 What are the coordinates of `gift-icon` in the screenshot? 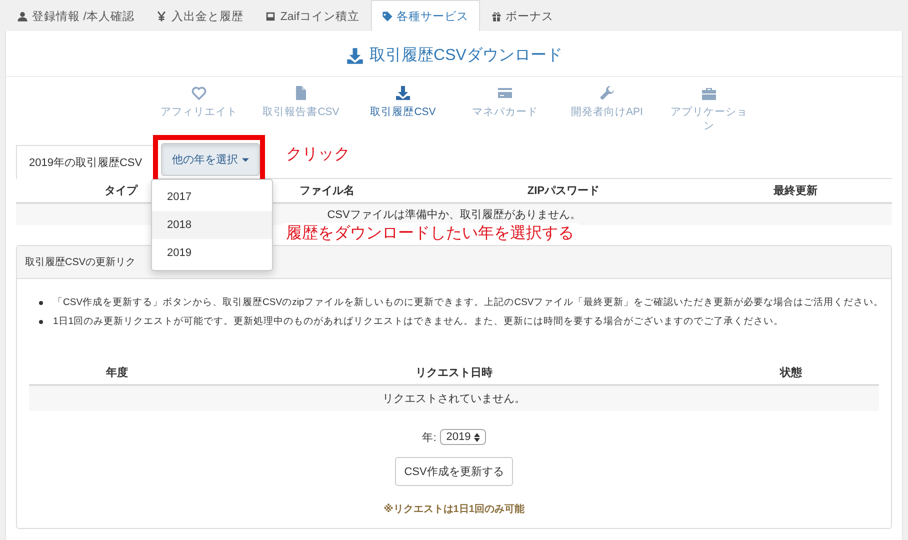 It's located at (496, 16).